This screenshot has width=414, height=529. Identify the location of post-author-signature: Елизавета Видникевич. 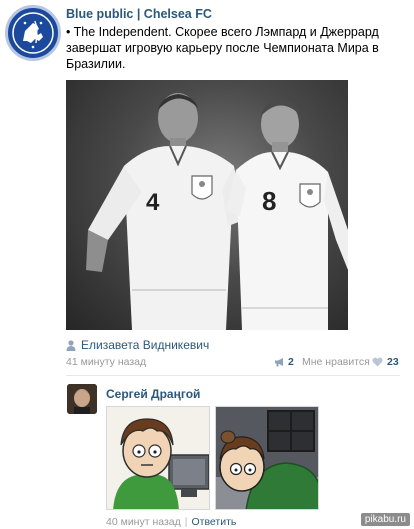
(137, 345).